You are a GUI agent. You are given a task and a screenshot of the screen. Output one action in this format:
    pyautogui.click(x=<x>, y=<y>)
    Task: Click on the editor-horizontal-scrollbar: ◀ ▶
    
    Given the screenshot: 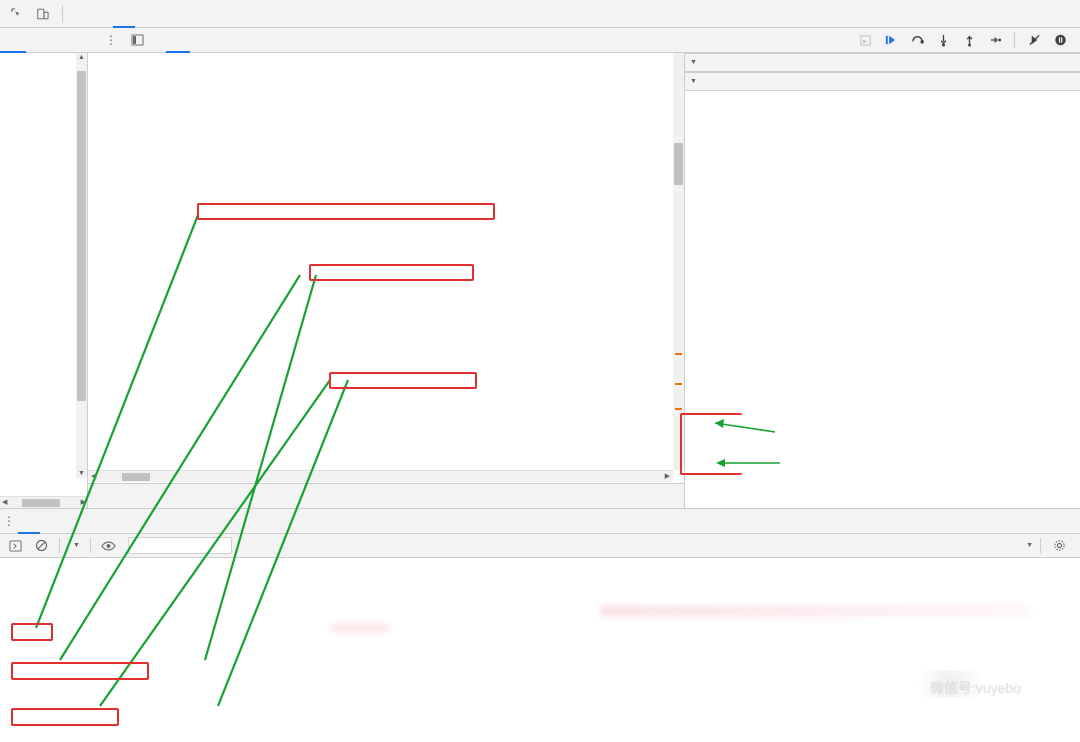 What is the action you would take?
    pyautogui.click(x=380, y=476)
    